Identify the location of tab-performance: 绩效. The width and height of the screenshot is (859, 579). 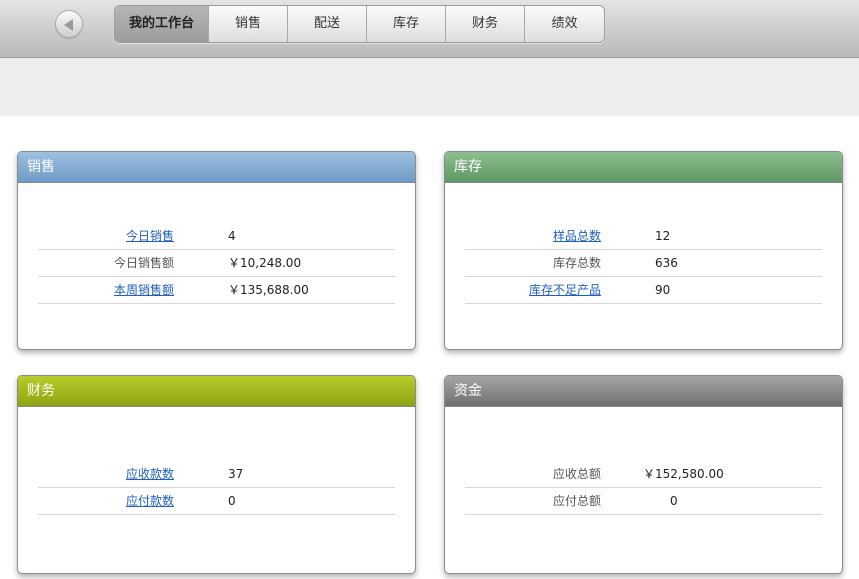
(564, 24).